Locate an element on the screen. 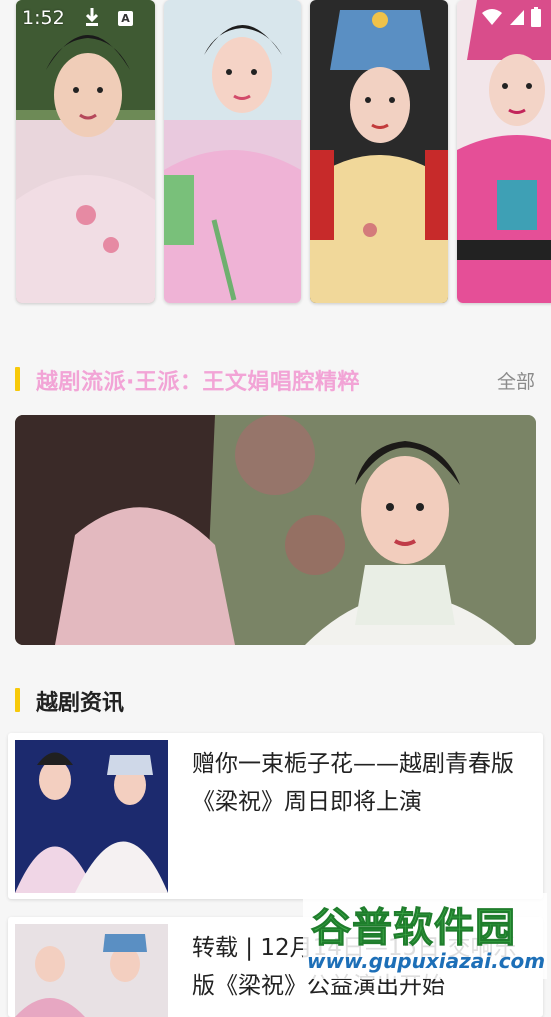 The width and height of the screenshot is (551, 1017). news-section-title: 越剧资讯 is located at coordinates (80, 703).